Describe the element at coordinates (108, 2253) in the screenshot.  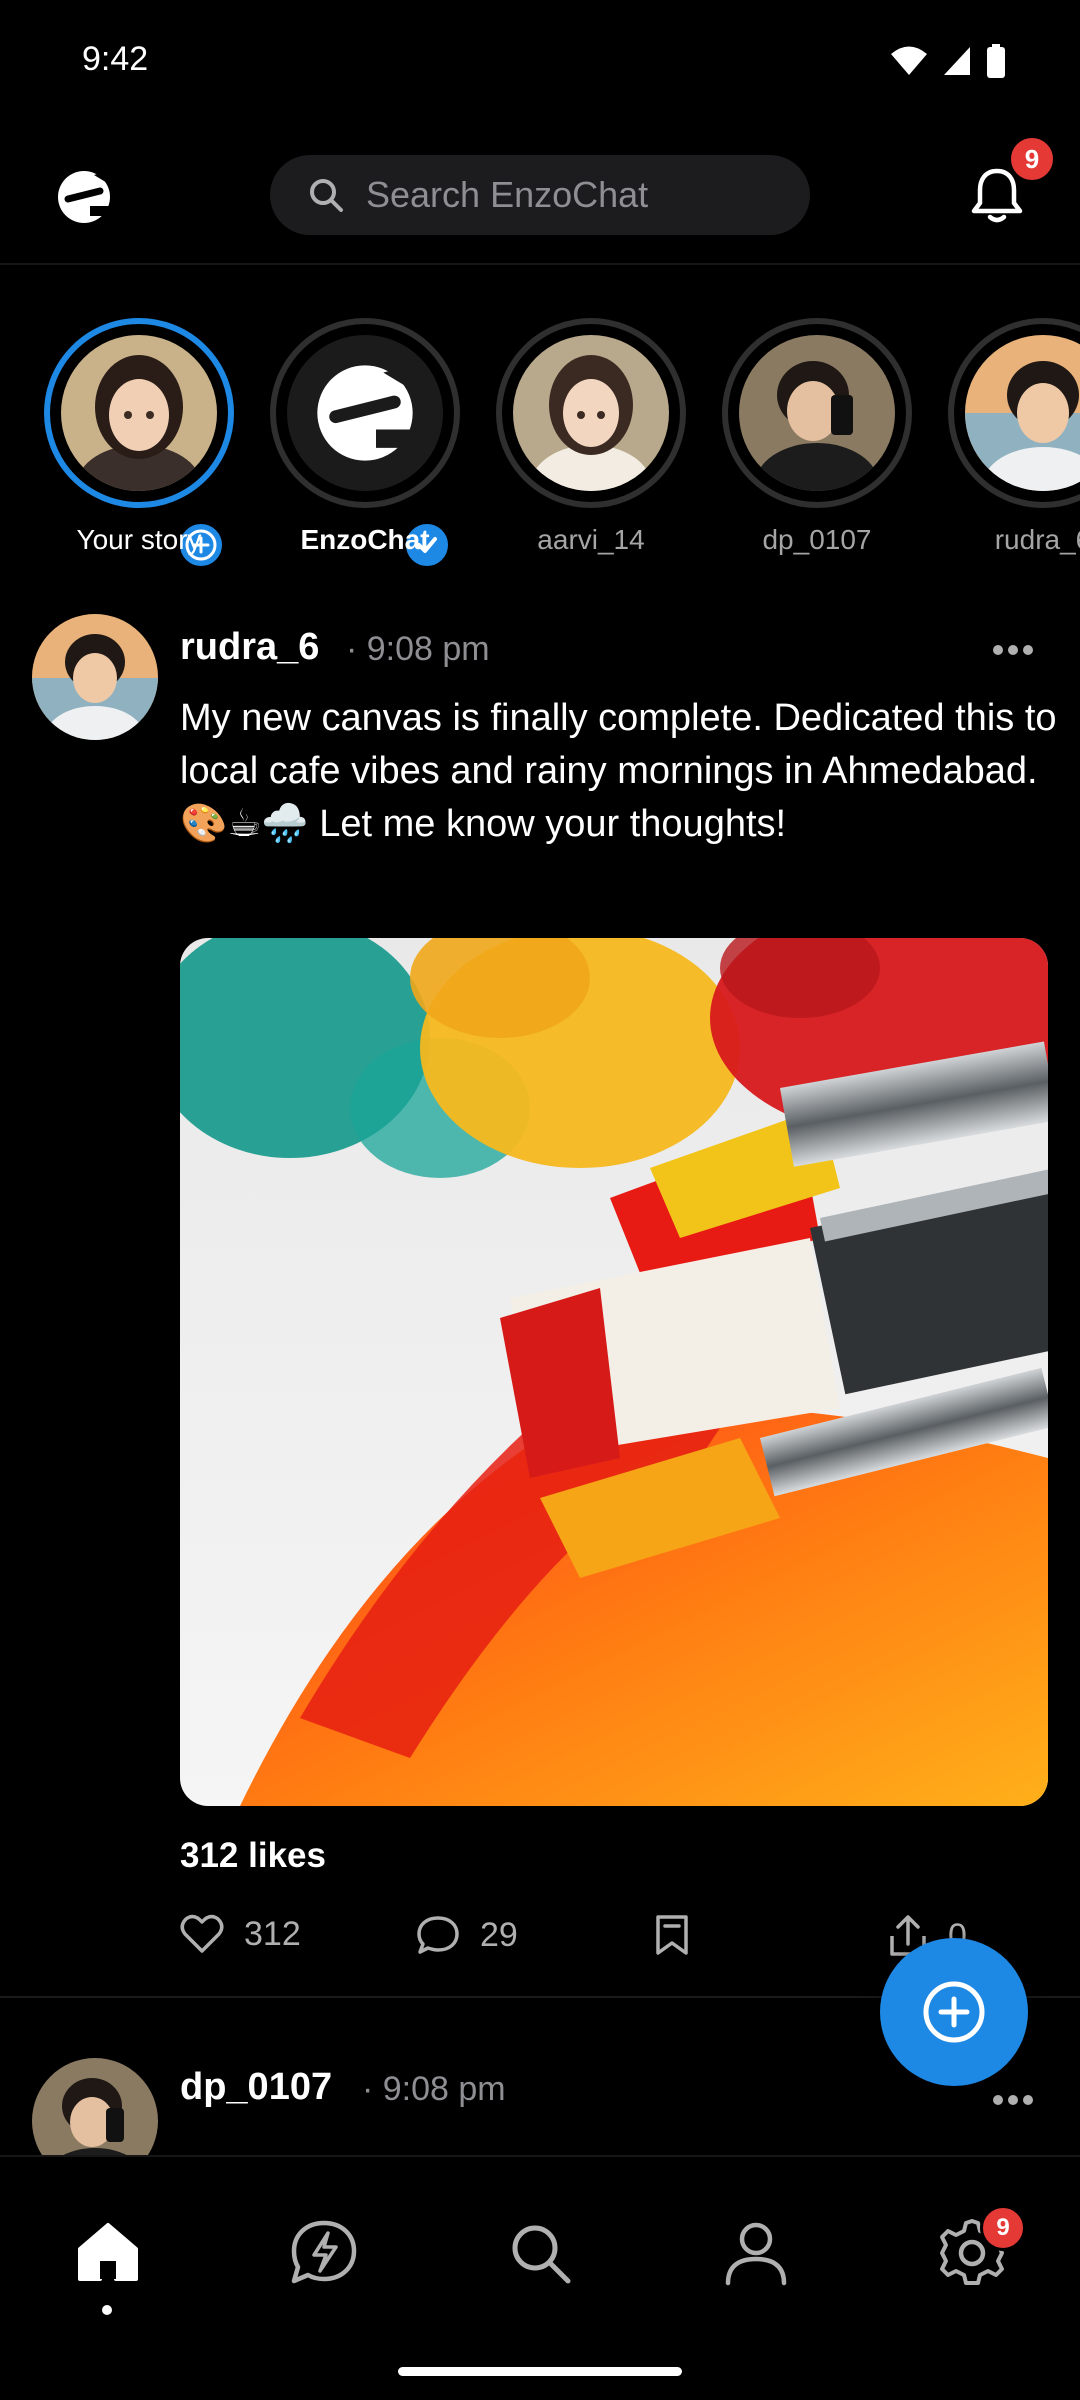
I see `home-icon` at that location.